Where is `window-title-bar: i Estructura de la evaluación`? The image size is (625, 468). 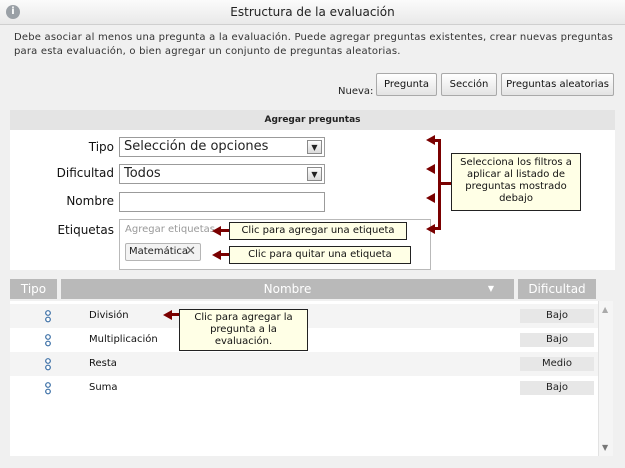
window-title-bar: i Estructura de la evaluación is located at coordinates (312, 12).